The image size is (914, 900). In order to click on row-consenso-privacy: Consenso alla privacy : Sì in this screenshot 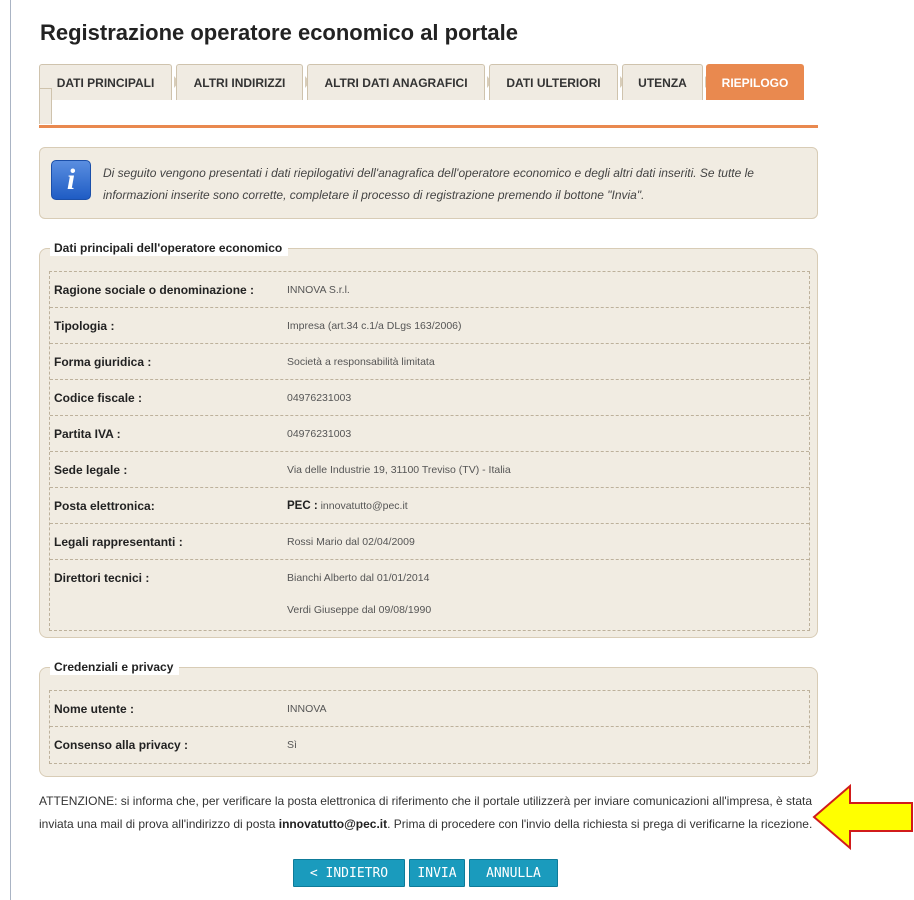, I will do `click(429, 745)`.